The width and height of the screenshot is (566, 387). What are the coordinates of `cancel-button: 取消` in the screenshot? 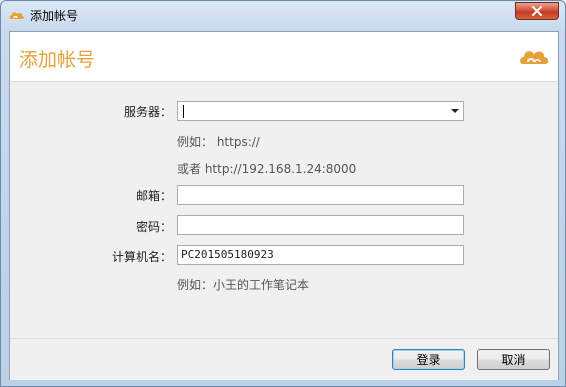 It's located at (513, 359).